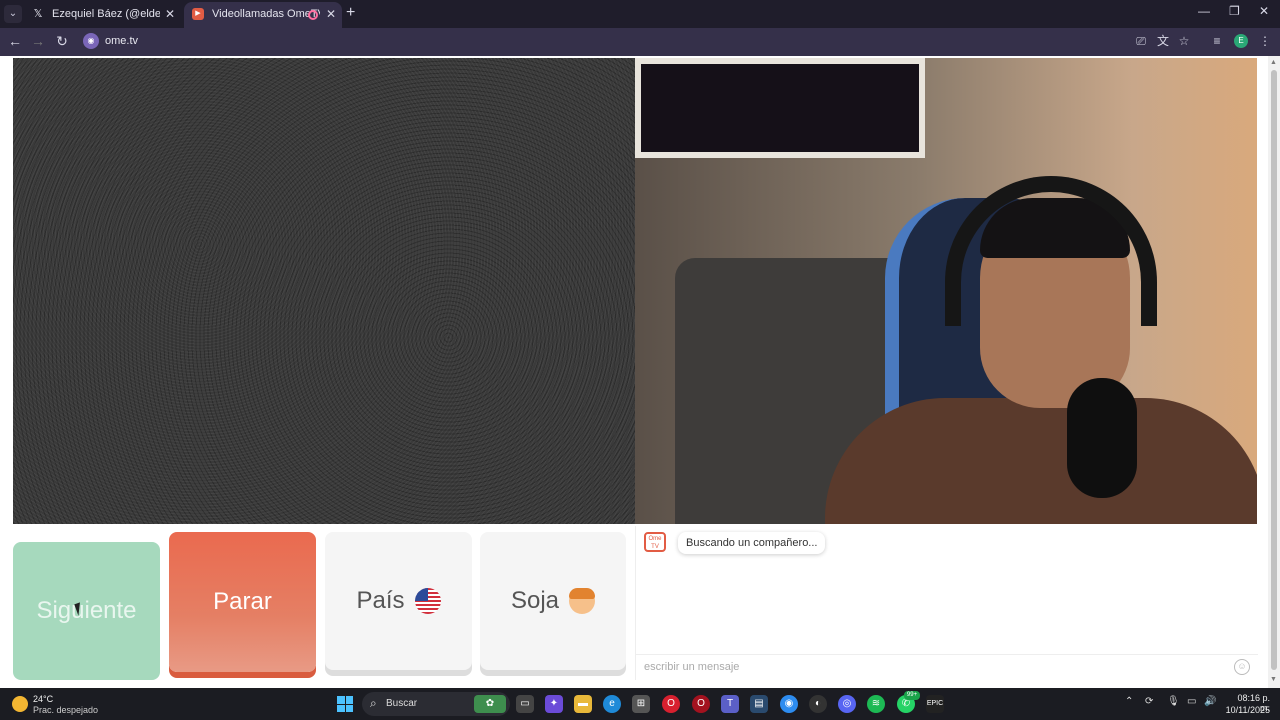  Describe the element at coordinates (1217, 41) in the screenshot. I see `reading-list-icon: ≡` at that location.